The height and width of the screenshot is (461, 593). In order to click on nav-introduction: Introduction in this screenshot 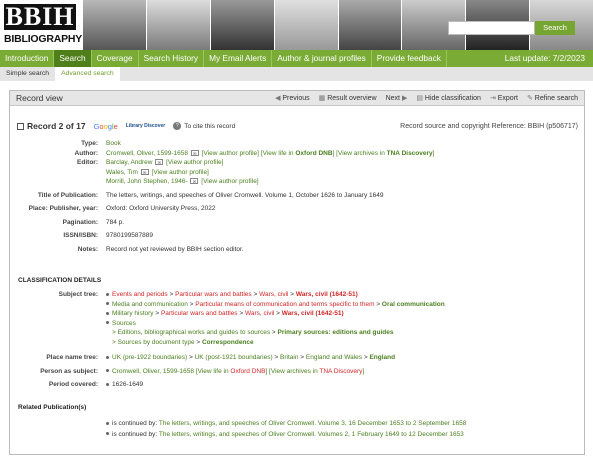, I will do `click(27, 58)`.